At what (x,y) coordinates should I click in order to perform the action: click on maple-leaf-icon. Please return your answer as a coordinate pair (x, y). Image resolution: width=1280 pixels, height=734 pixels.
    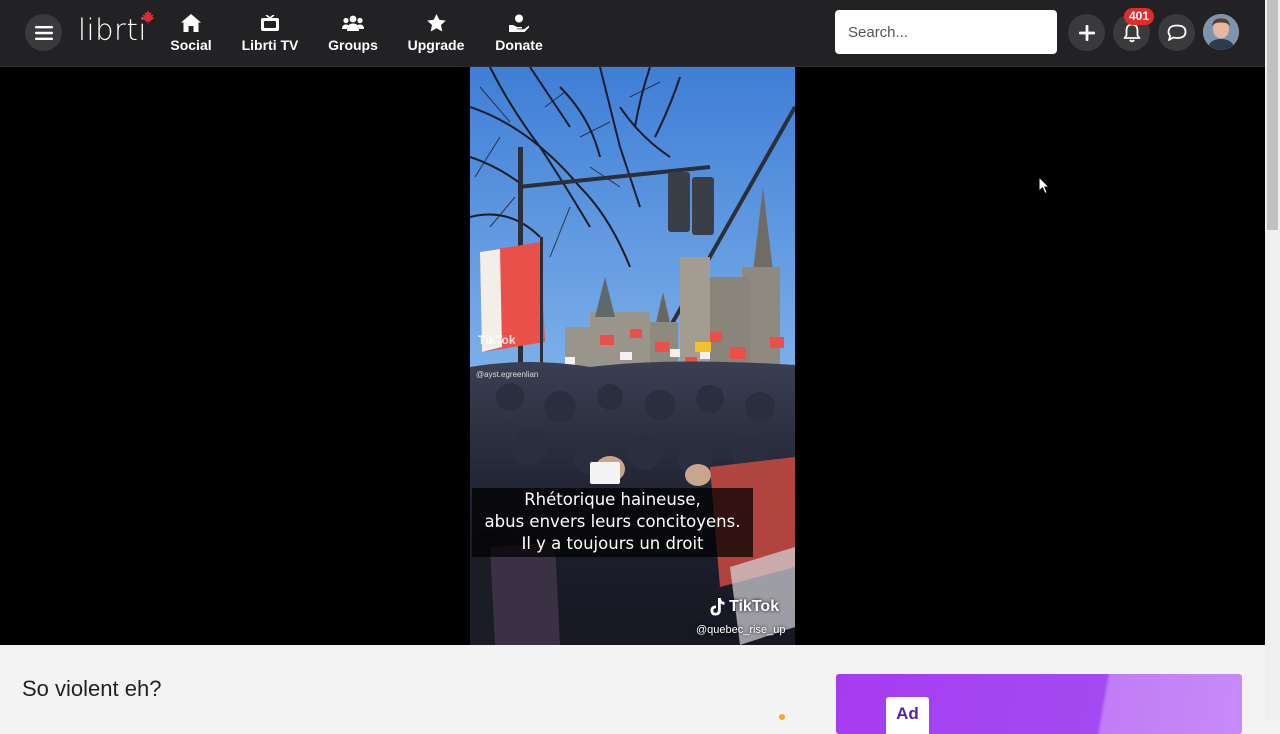
    Looking at the image, I should click on (148, 17).